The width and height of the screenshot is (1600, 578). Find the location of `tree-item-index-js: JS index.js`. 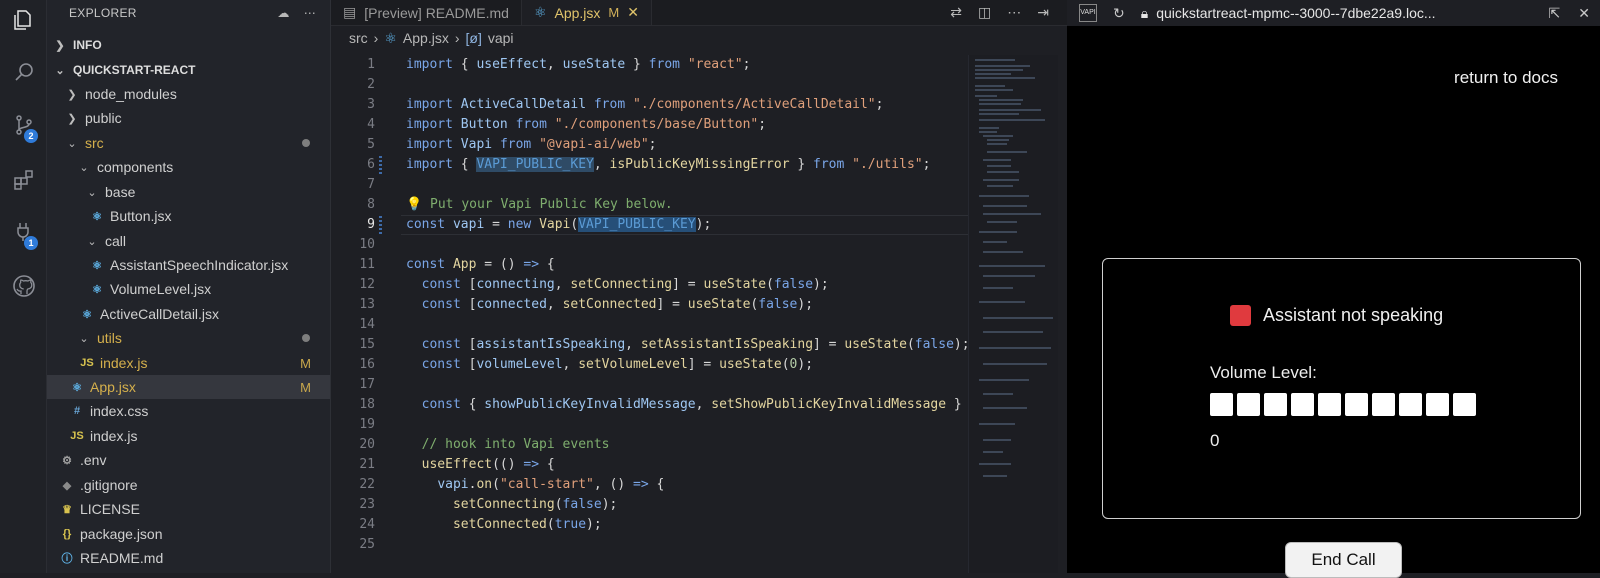

tree-item-index-js: JS index.js is located at coordinates (188, 436).